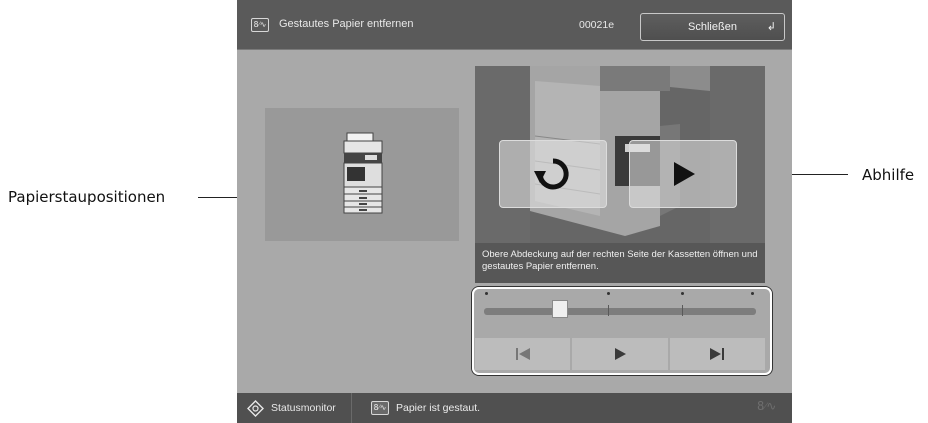  I want to click on return-arrow-icon: ↲, so click(771, 26).